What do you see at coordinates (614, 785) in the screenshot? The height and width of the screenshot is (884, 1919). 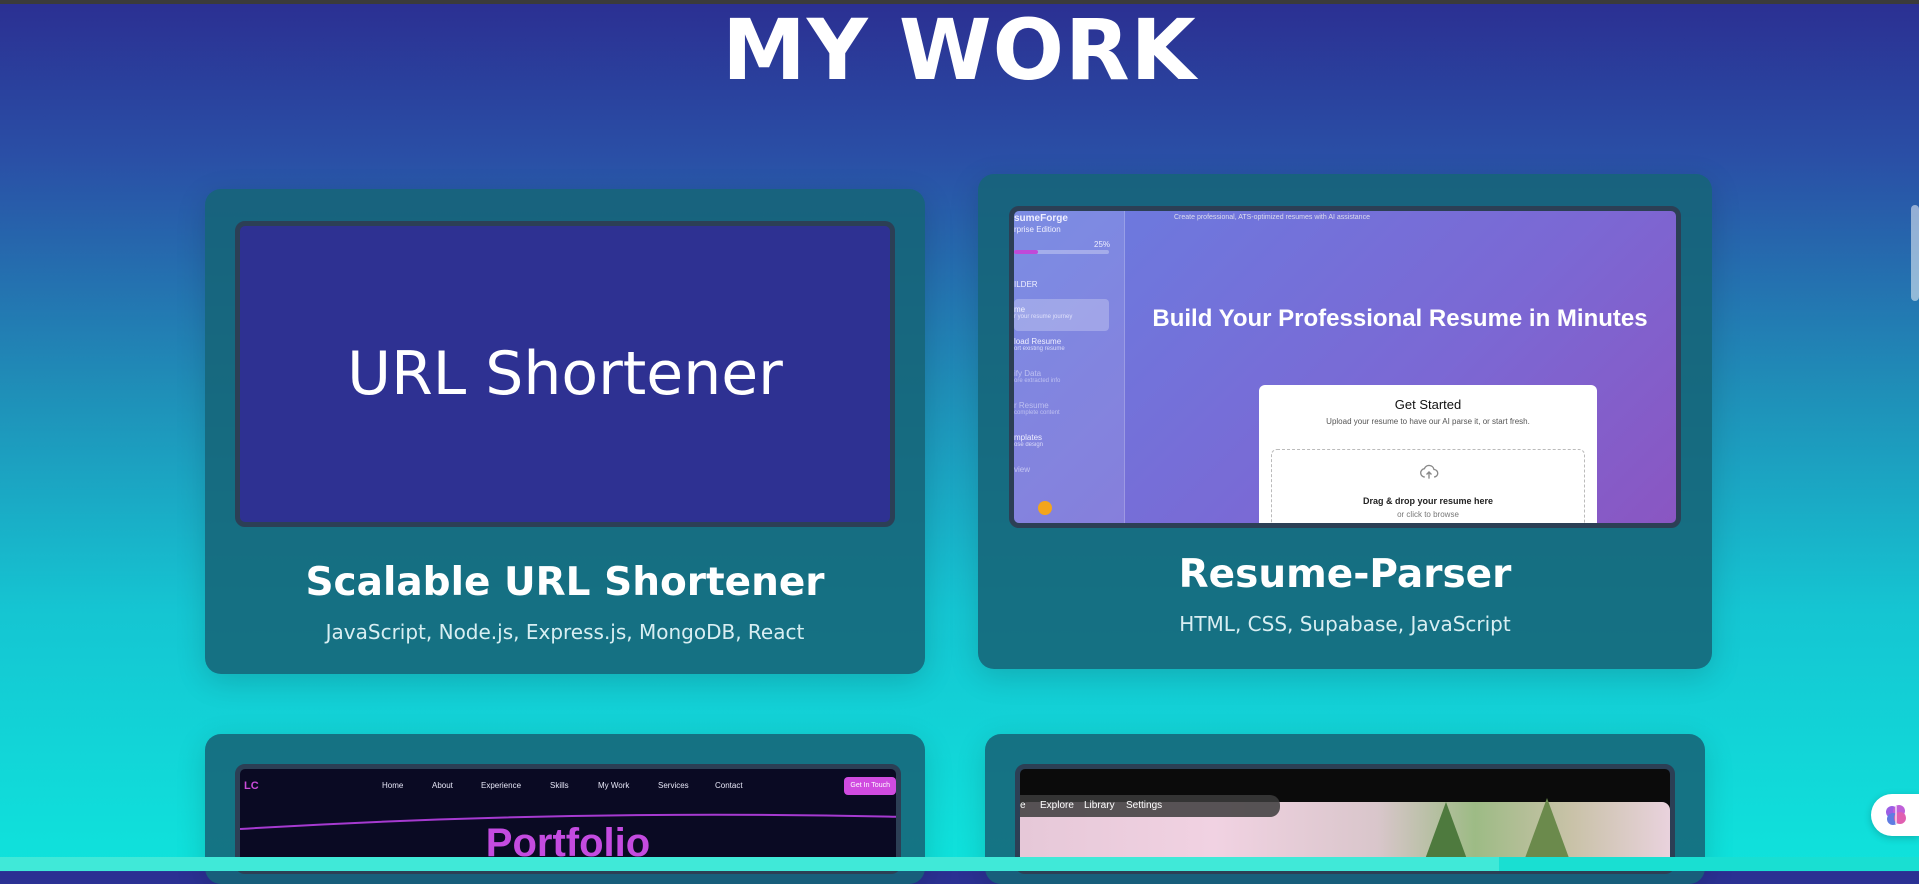 I see `preview-nav-mywork: My Work` at bounding box center [614, 785].